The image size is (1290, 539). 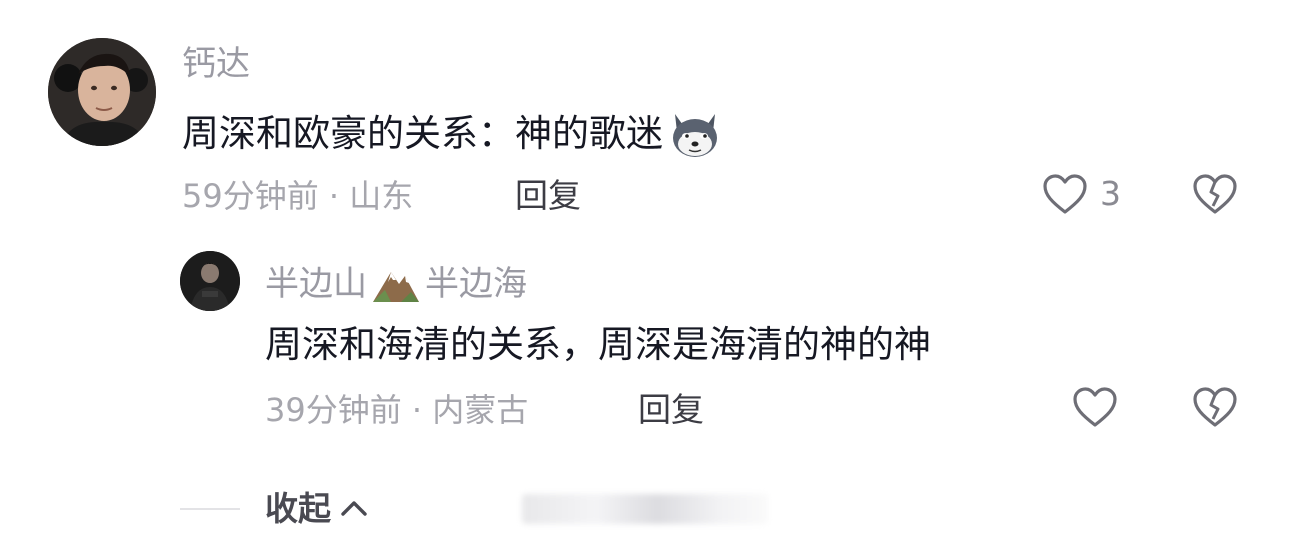 What do you see at coordinates (548, 196) in the screenshot?
I see `comment-reply-button: 回复` at bounding box center [548, 196].